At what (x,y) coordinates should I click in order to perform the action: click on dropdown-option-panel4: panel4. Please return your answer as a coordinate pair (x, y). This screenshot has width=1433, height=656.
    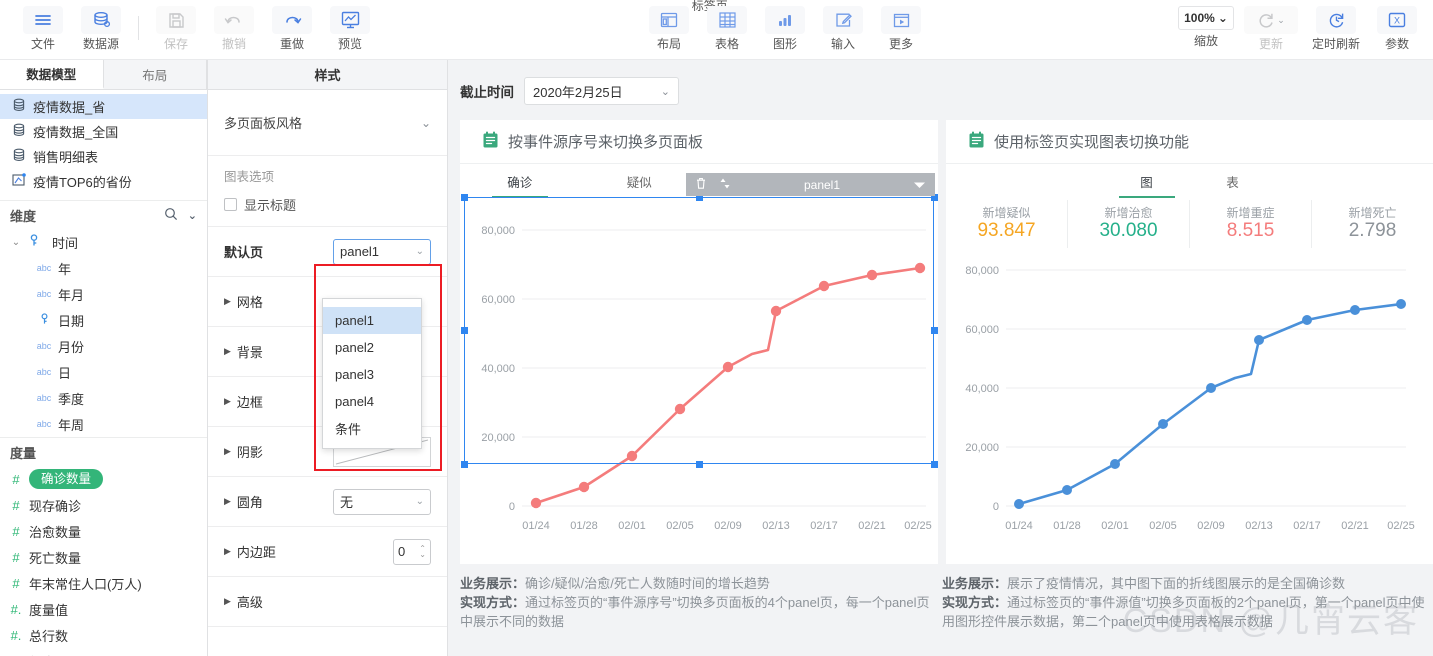
    Looking at the image, I should click on (372, 401).